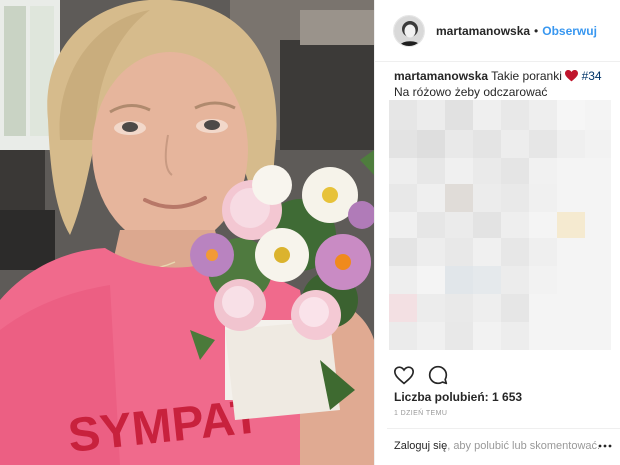  I want to click on post-timestamp: 1 DZIEŃ TEMU, so click(420, 413).